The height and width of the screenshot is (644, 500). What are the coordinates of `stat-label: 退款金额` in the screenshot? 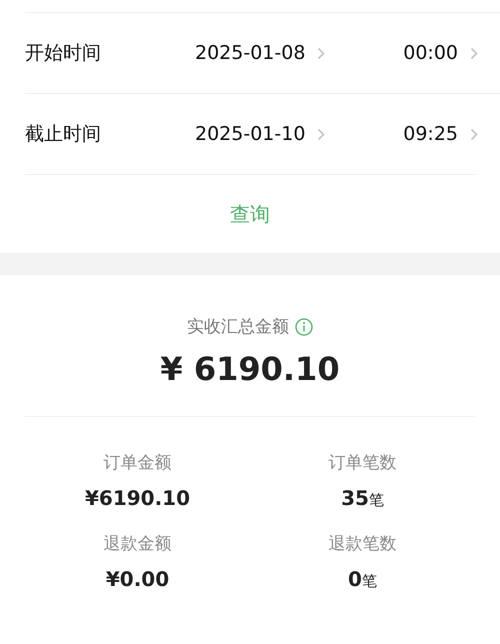 It's located at (138, 544).